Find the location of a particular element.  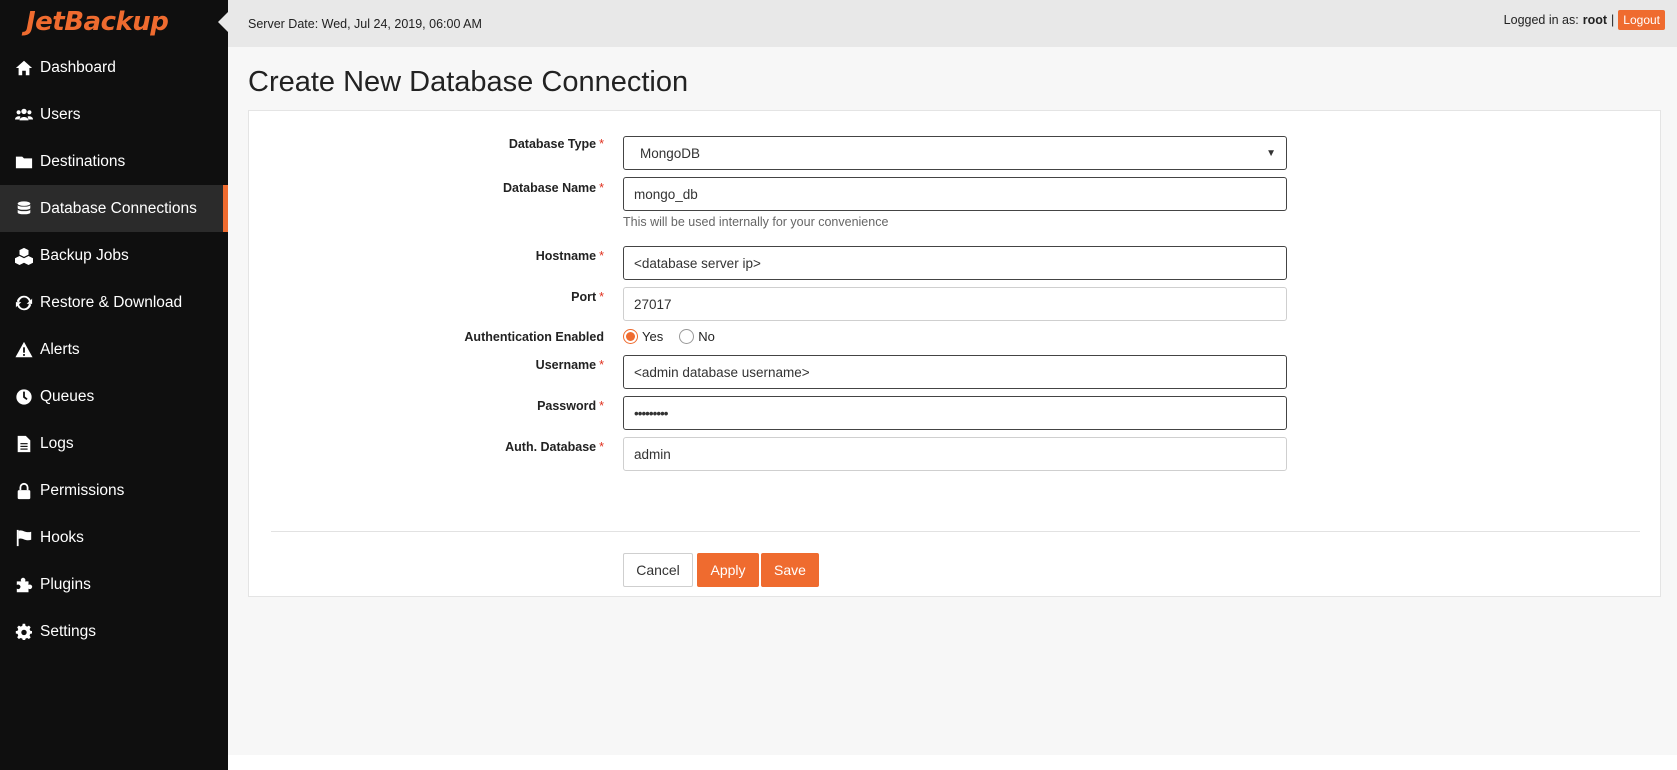

puzzle-icon is located at coordinates (24, 585).